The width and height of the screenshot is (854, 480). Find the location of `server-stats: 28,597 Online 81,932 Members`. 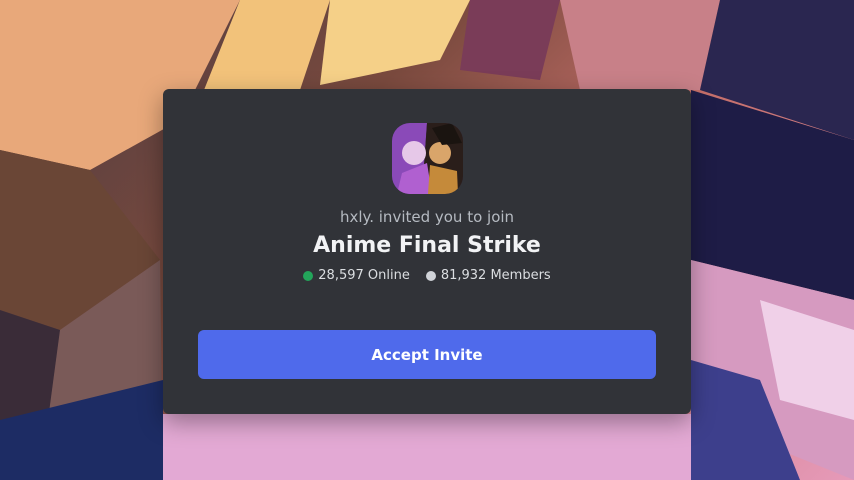

server-stats: 28,597 Online 81,932 Members is located at coordinates (427, 276).